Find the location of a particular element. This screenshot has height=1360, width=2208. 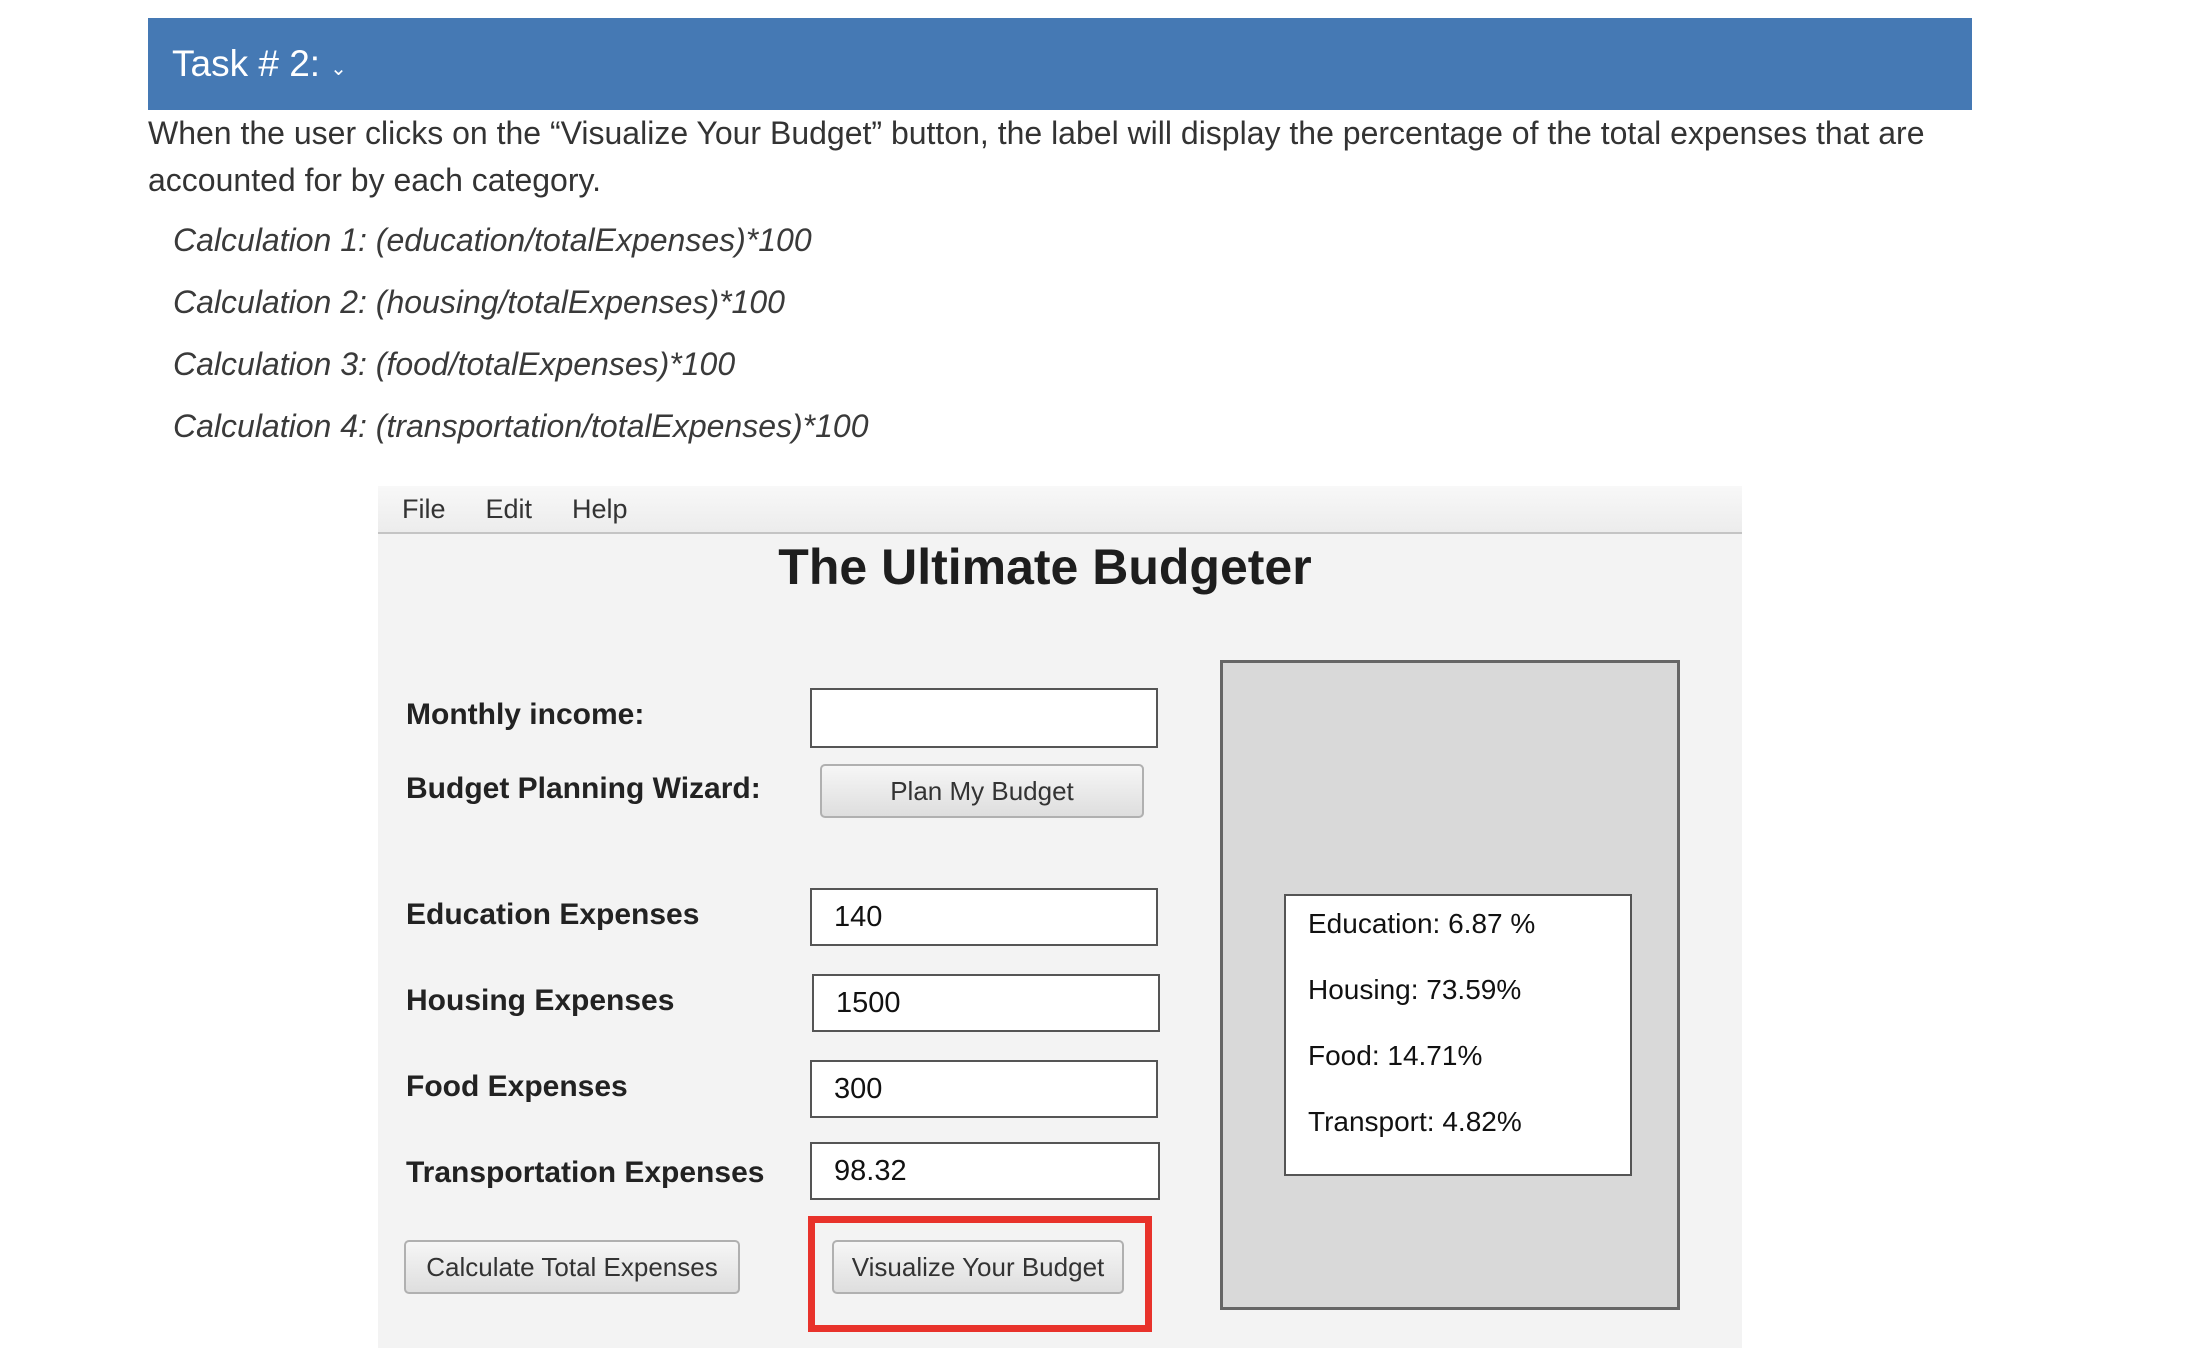

food-label: Food Expenses is located at coordinates (517, 1086).